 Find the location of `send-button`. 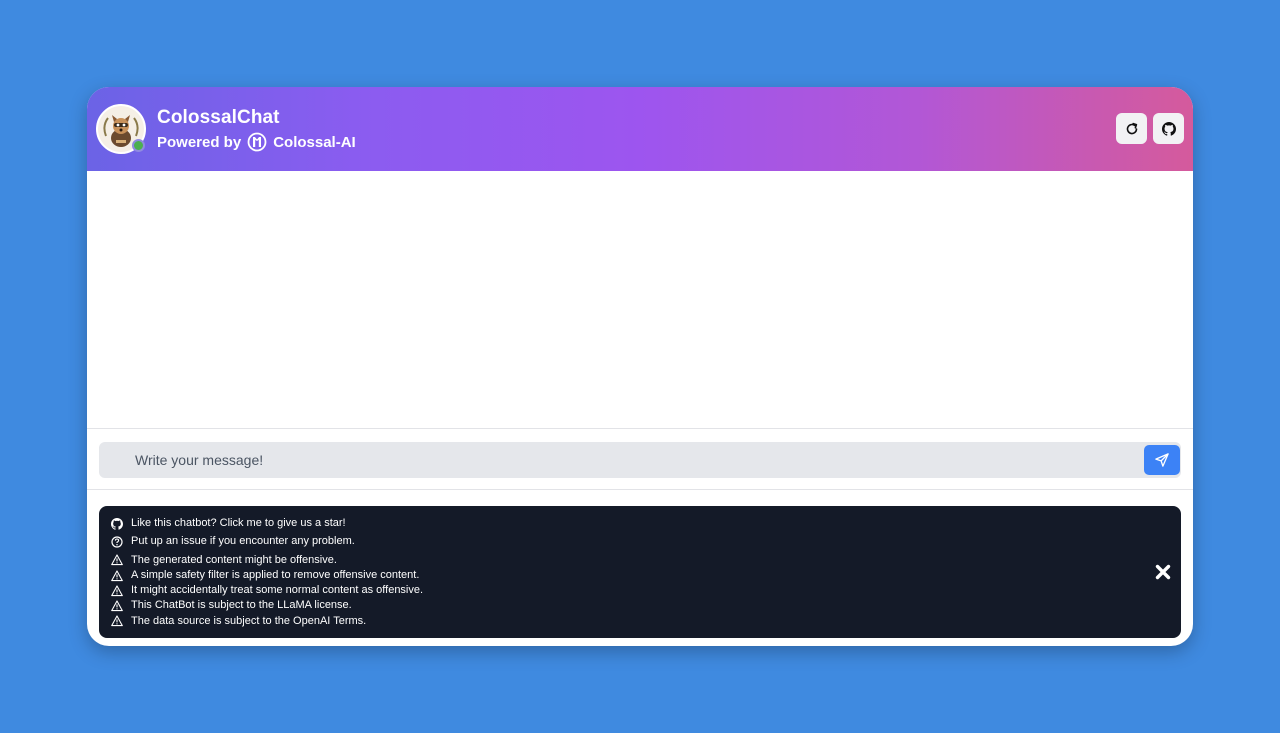

send-button is located at coordinates (1162, 460).